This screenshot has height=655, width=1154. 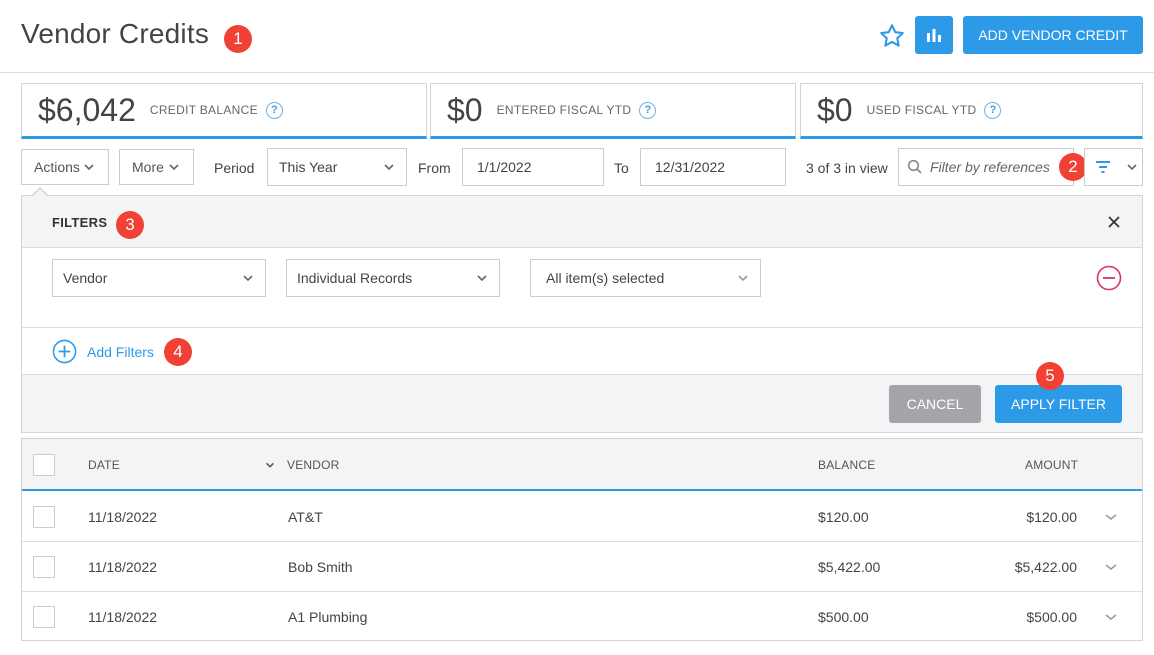 I want to click on row-balance: $500.00, so click(x=843, y=617).